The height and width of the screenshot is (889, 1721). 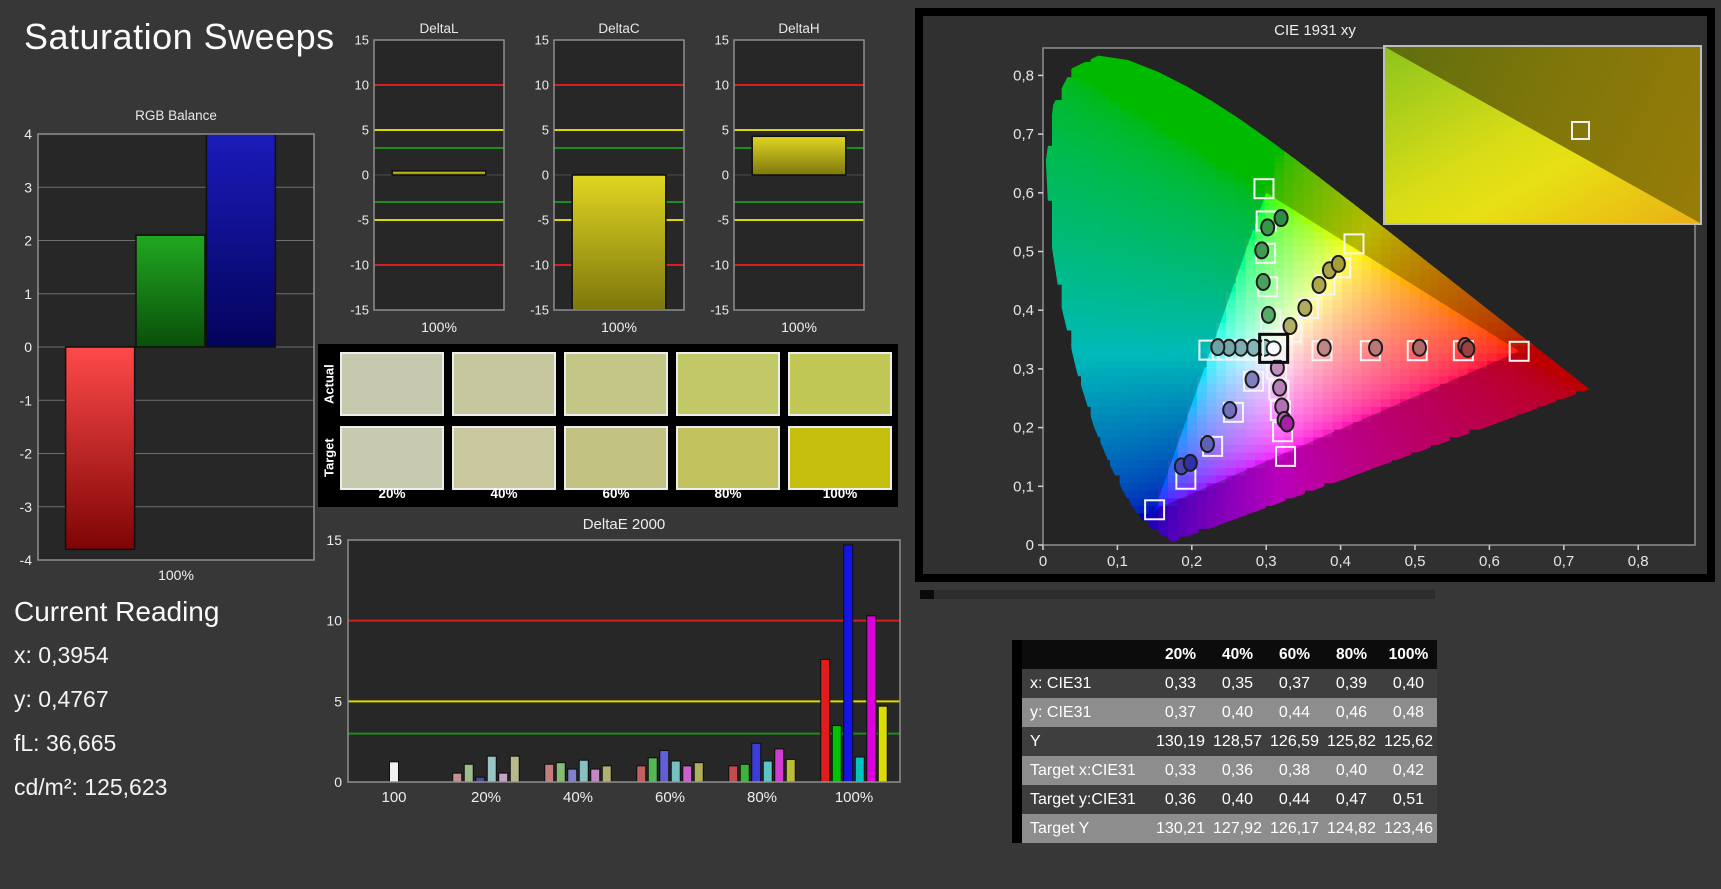 What do you see at coordinates (504, 384) in the screenshot?
I see `actual-swatch-40%` at bounding box center [504, 384].